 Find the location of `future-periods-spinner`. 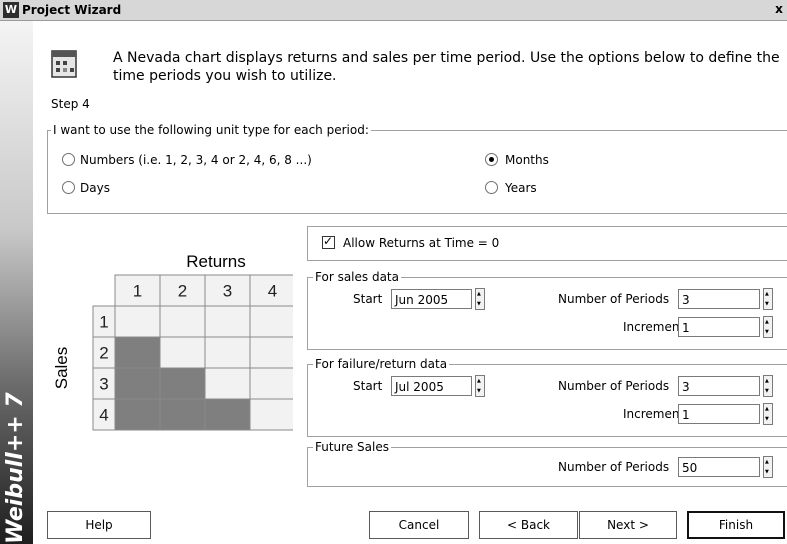

future-periods-spinner is located at coordinates (768, 467).